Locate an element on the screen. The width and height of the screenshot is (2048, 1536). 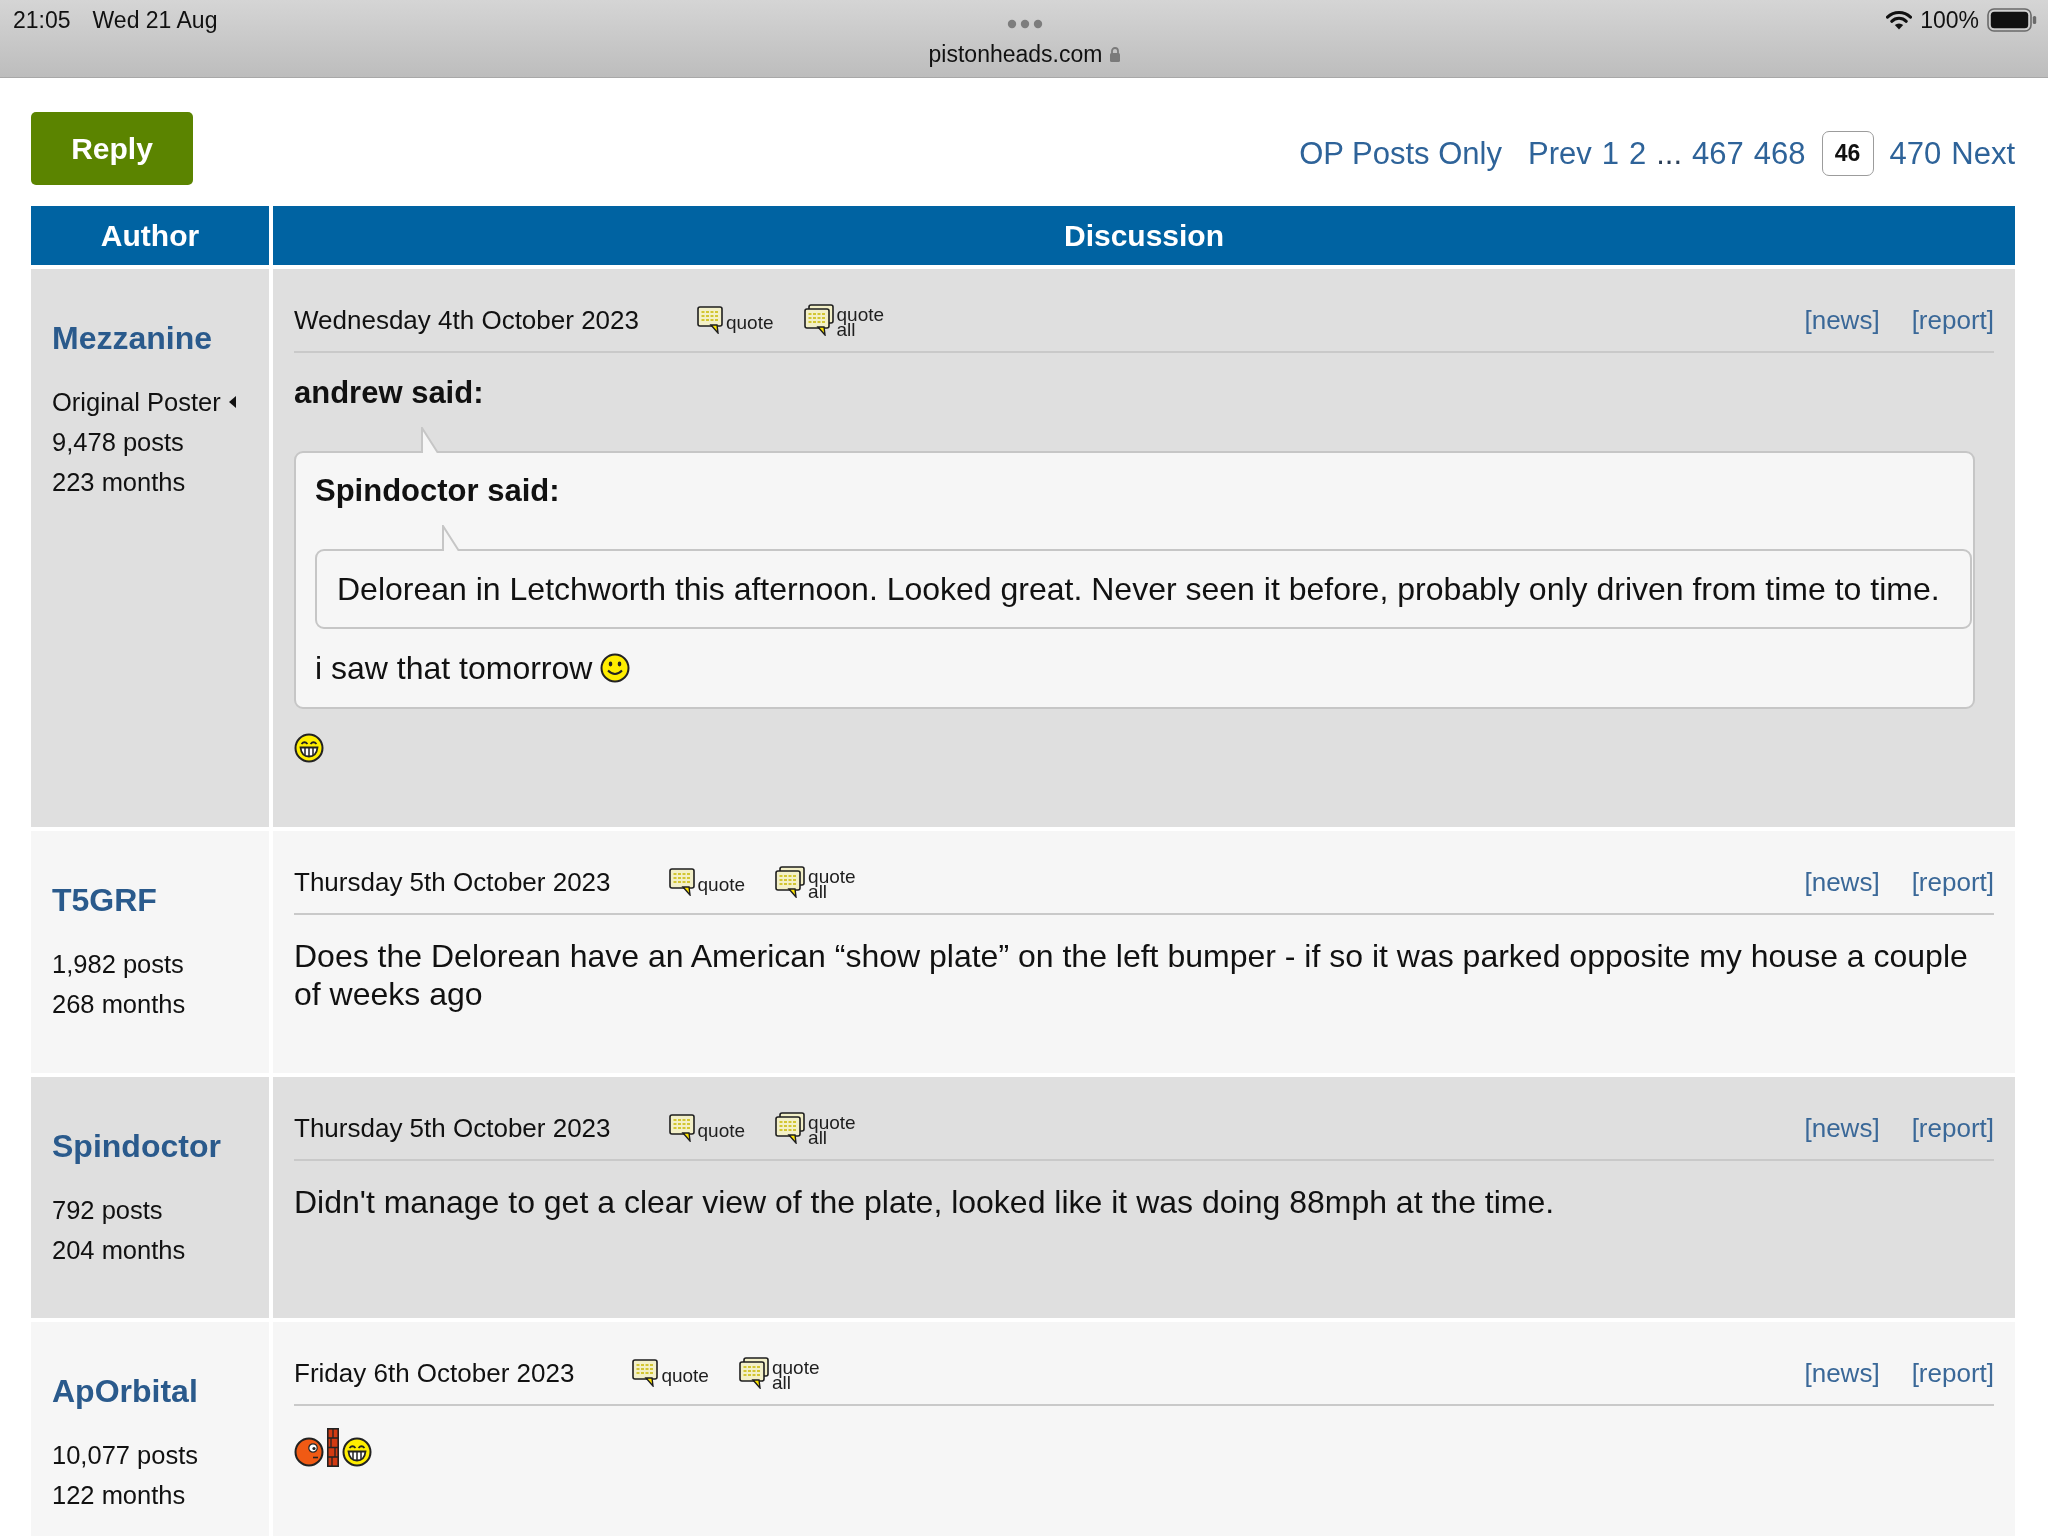
membership-age: 223 months is located at coordinates (119, 482).